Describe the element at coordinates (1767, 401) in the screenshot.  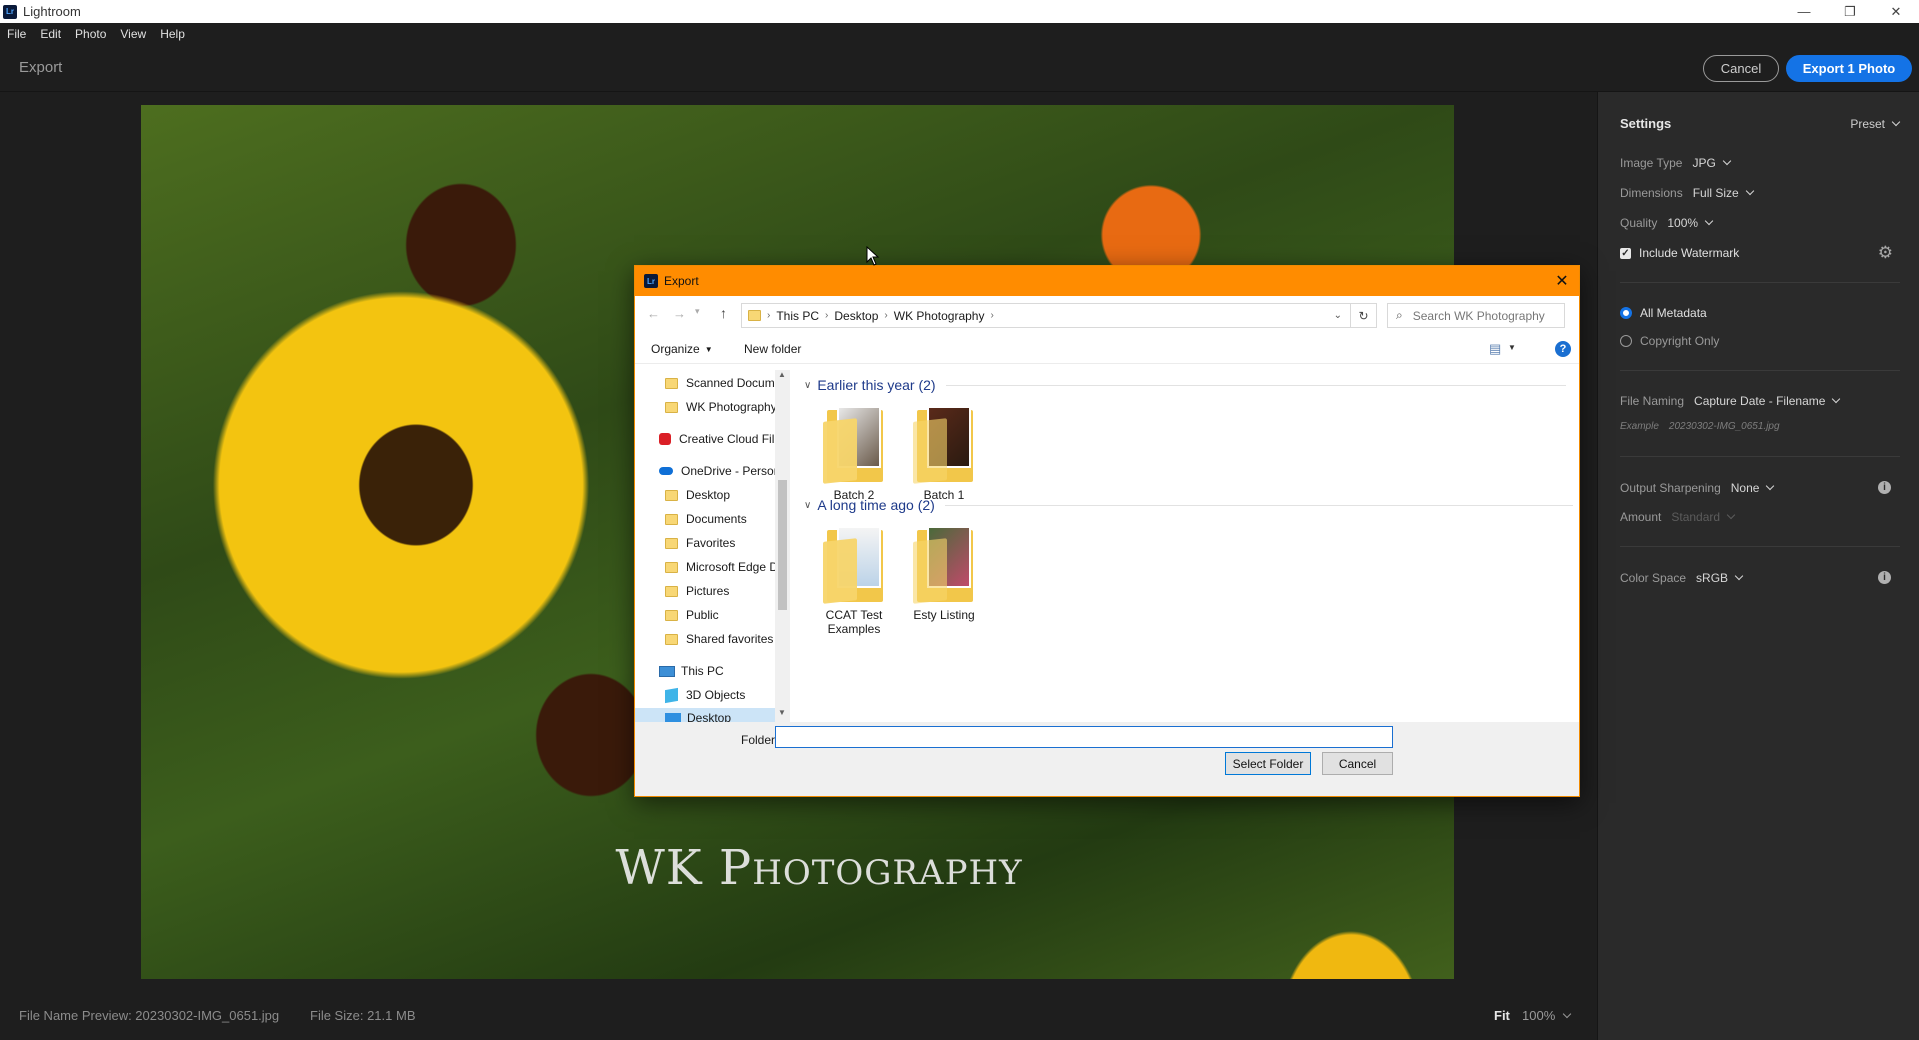
I see `file-naming-dropdown: Capture Date - Filename` at that location.